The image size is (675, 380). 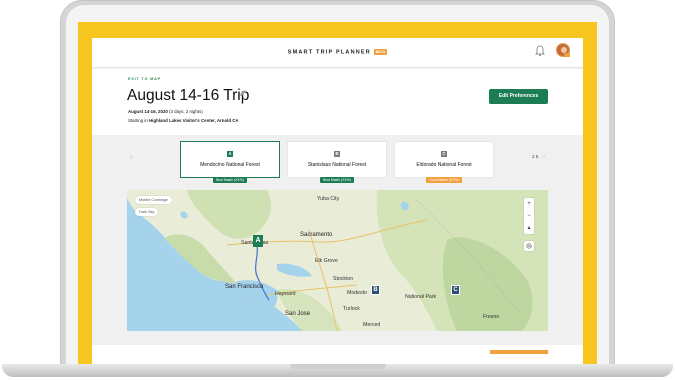 What do you see at coordinates (529, 246) in the screenshot?
I see `locate-icon` at bounding box center [529, 246].